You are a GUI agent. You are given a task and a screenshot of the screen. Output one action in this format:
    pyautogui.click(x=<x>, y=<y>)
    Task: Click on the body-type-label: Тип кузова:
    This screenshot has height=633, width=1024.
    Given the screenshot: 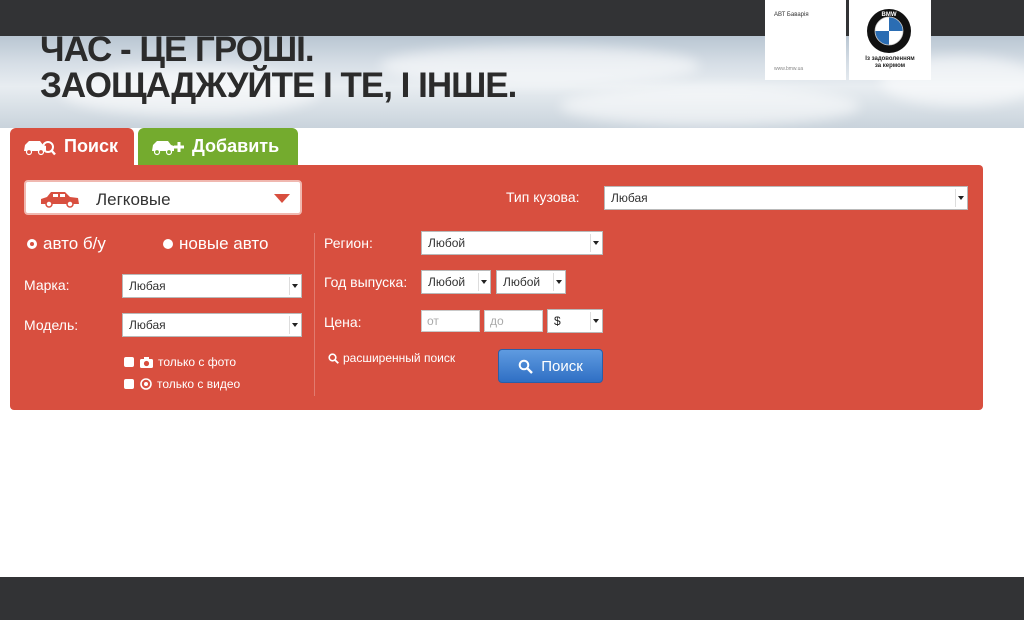 What is the action you would take?
    pyautogui.click(x=543, y=197)
    